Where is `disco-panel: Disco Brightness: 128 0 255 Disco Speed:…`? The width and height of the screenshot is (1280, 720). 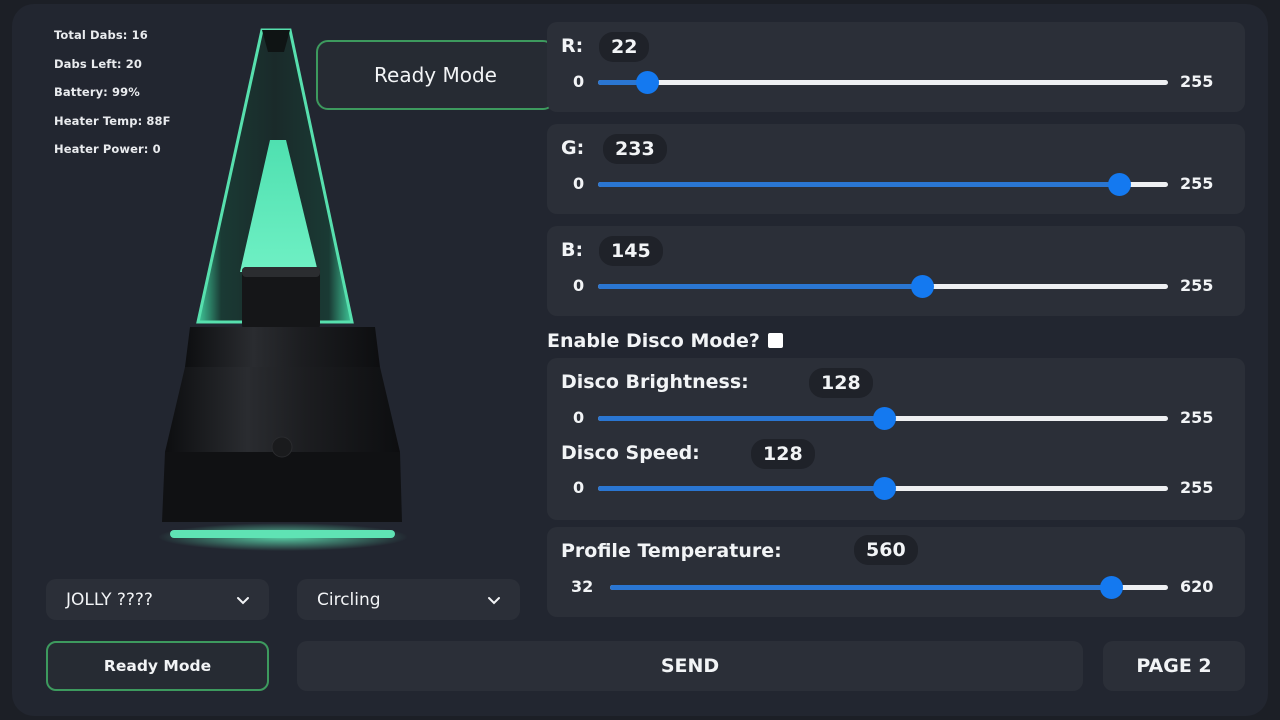 disco-panel: Disco Brightness: 128 0 255 Disco Speed:… is located at coordinates (896, 439).